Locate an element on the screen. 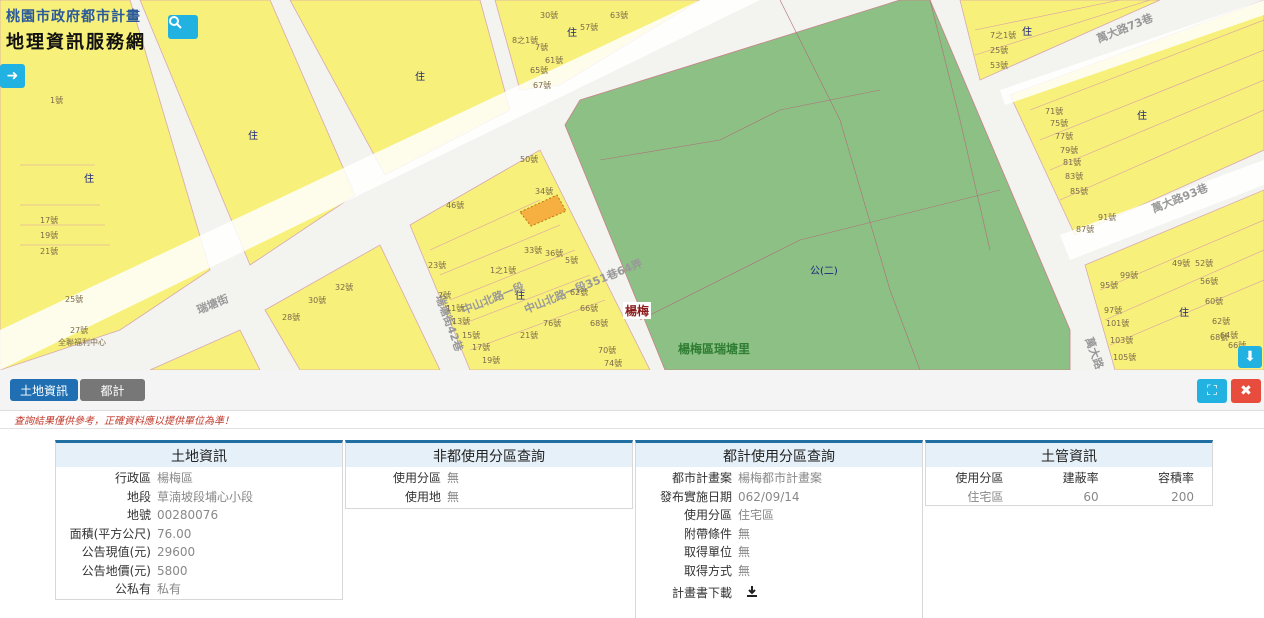 This screenshot has height=618, width=1264. site-title-line1: 桃園市政府都市計畫 is located at coordinates (73, 17).